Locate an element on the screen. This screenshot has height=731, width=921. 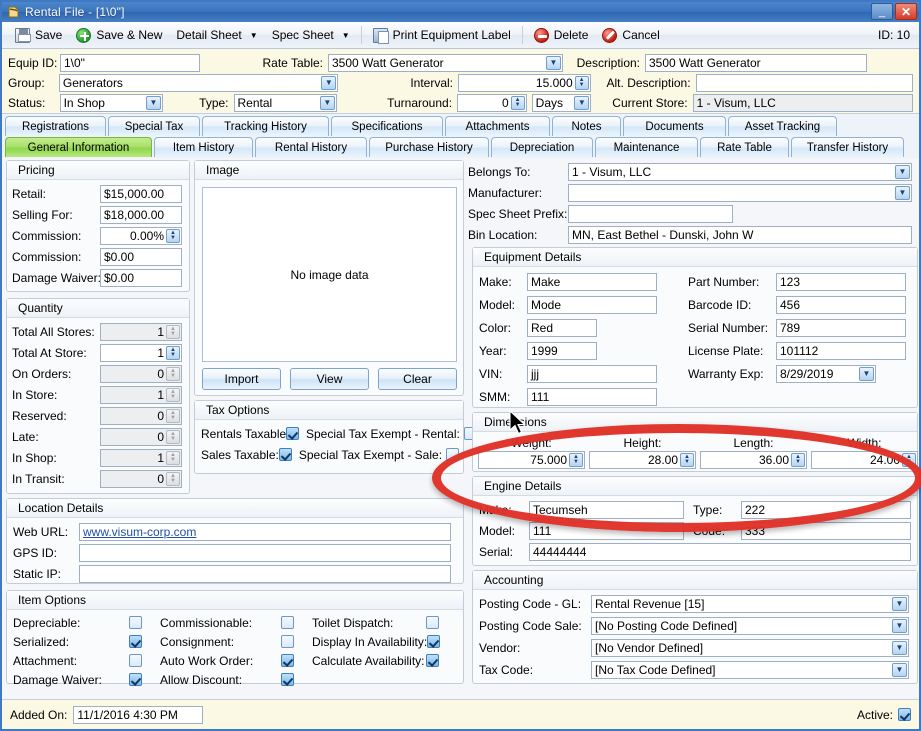
tab-maintenance: Maintenance is located at coordinates (646, 147).